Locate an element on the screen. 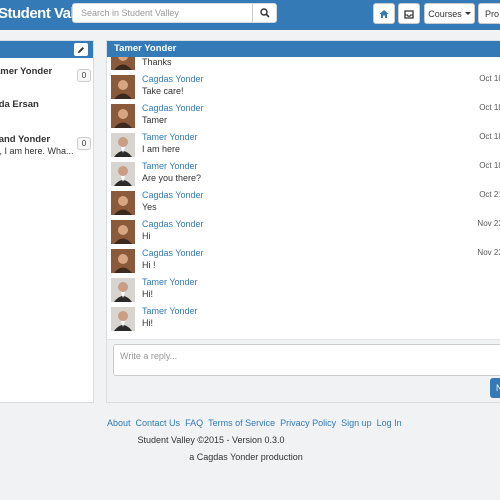 The image size is (500, 500). pencil-icon is located at coordinates (81, 49).